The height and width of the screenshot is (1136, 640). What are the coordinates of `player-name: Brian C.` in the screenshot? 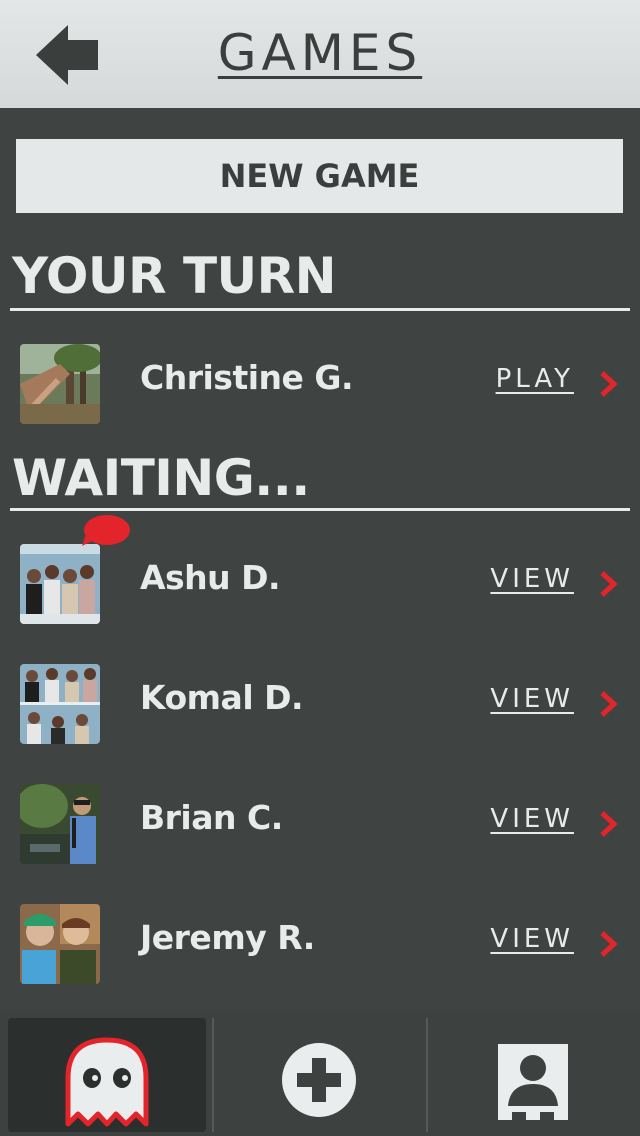 It's located at (211, 817).